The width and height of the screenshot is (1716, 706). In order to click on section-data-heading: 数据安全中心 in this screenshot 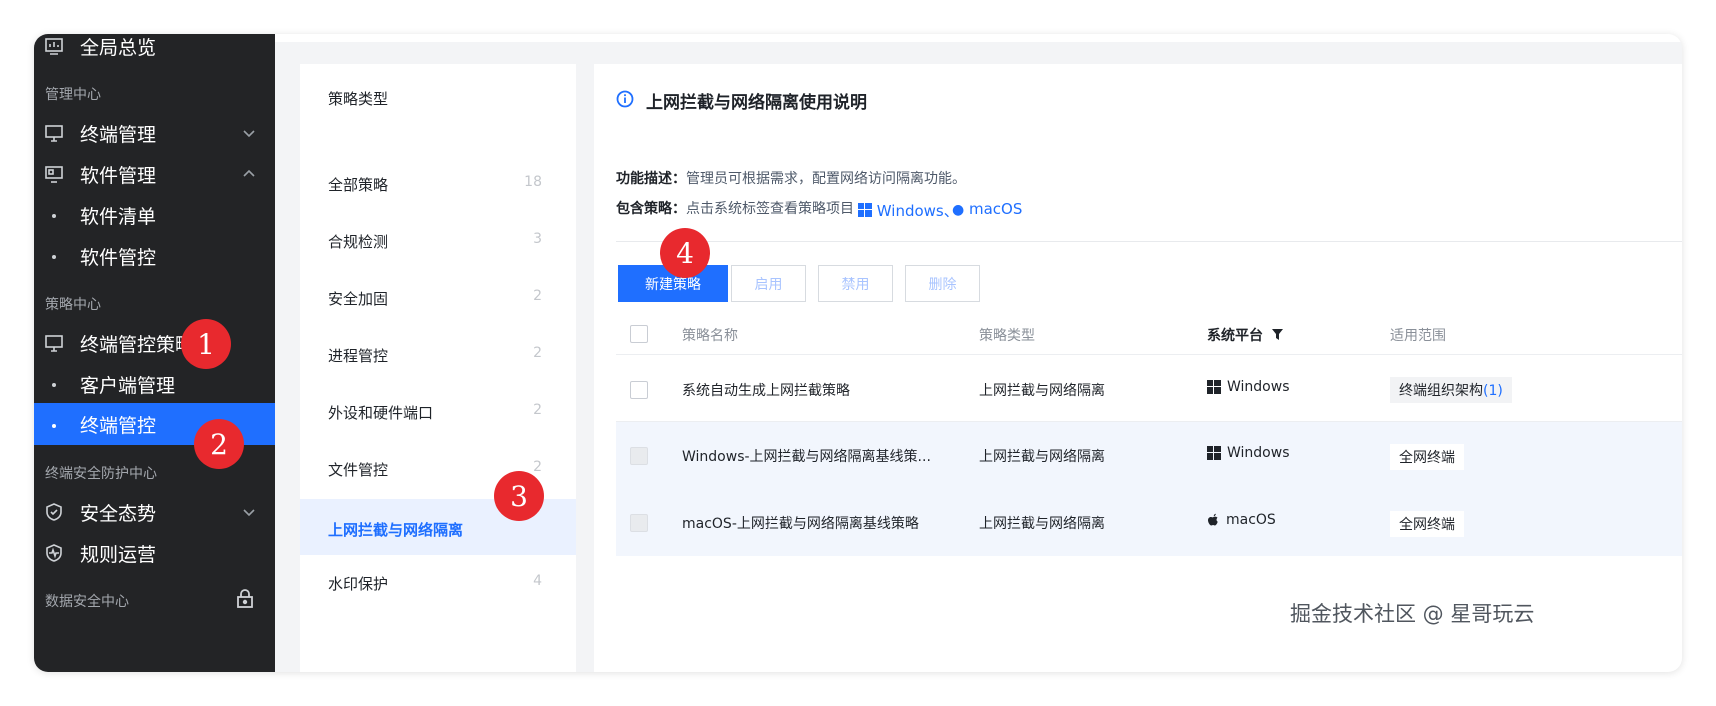, I will do `click(87, 602)`.